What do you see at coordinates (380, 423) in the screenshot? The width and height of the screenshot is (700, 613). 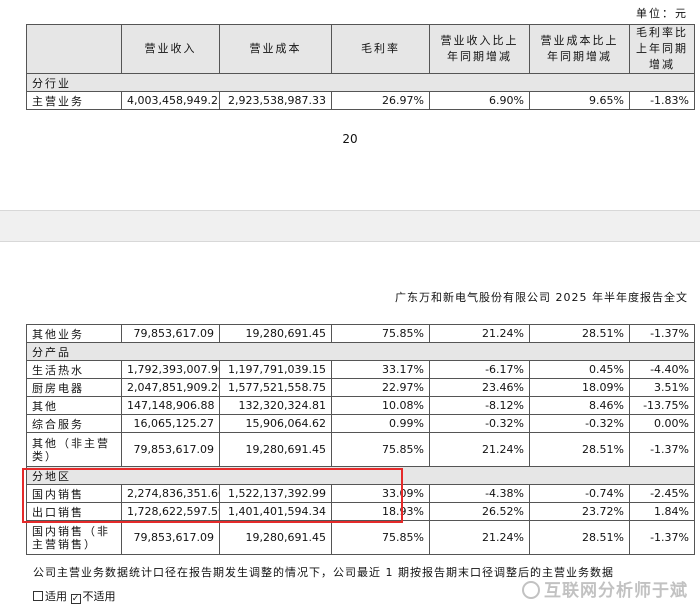 I see `table-cell: 0.99%` at bounding box center [380, 423].